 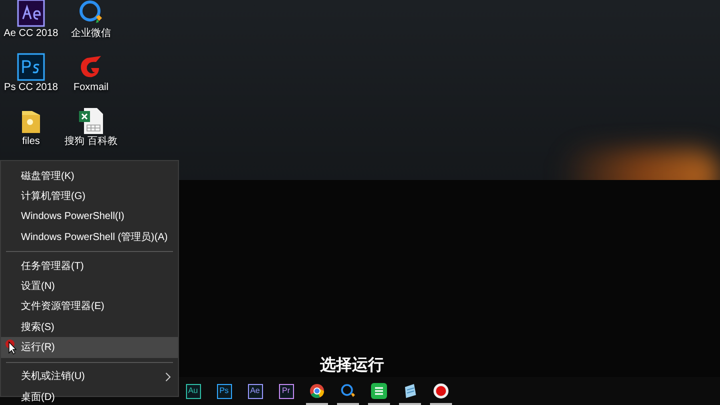 I want to click on app-icon: Ps, so click(x=224, y=391).